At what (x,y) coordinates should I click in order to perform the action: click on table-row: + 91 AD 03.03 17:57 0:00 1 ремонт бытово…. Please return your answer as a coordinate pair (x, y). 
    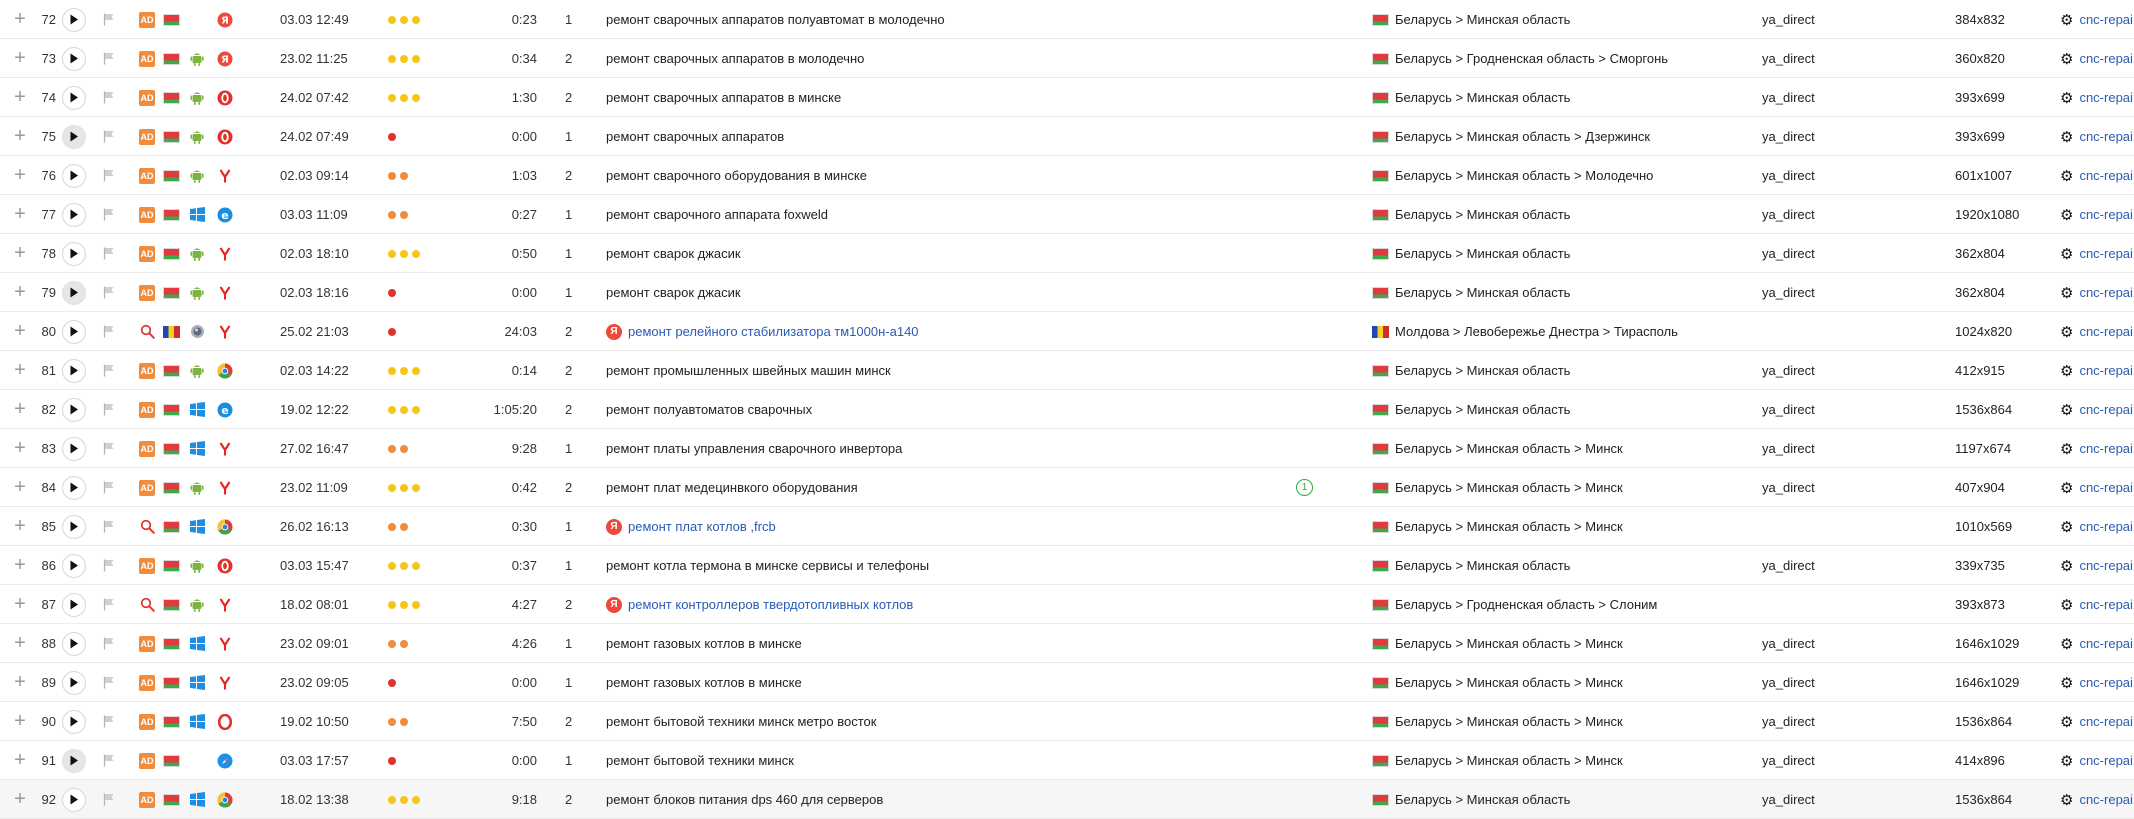
    Looking at the image, I should click on (1067, 760).